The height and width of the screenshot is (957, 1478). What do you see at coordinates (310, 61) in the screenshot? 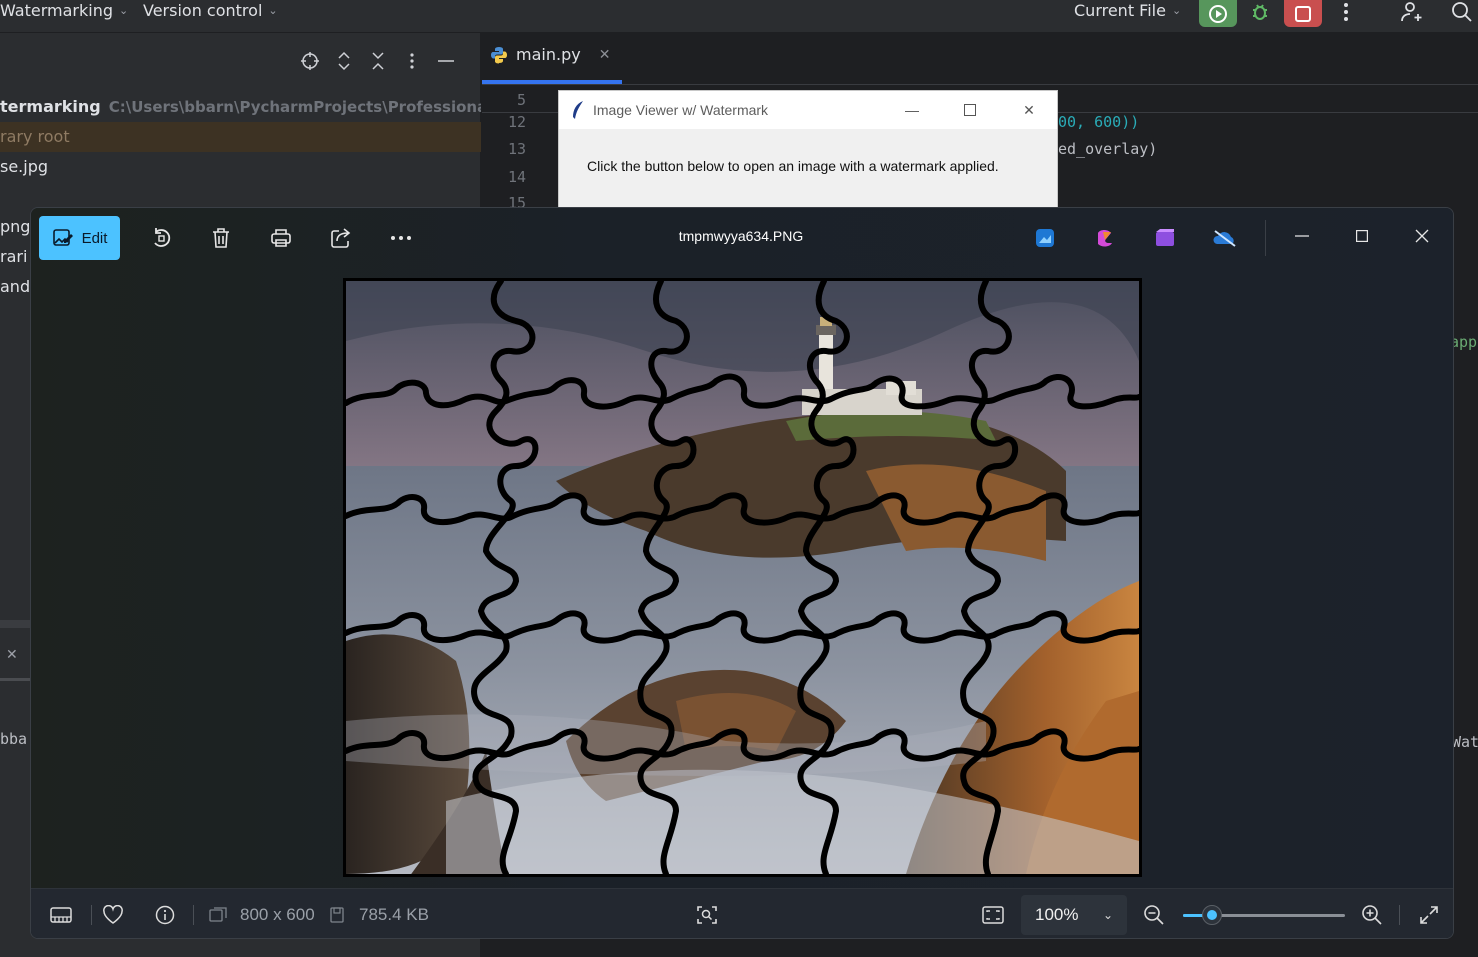
I see `locate-icon` at bounding box center [310, 61].